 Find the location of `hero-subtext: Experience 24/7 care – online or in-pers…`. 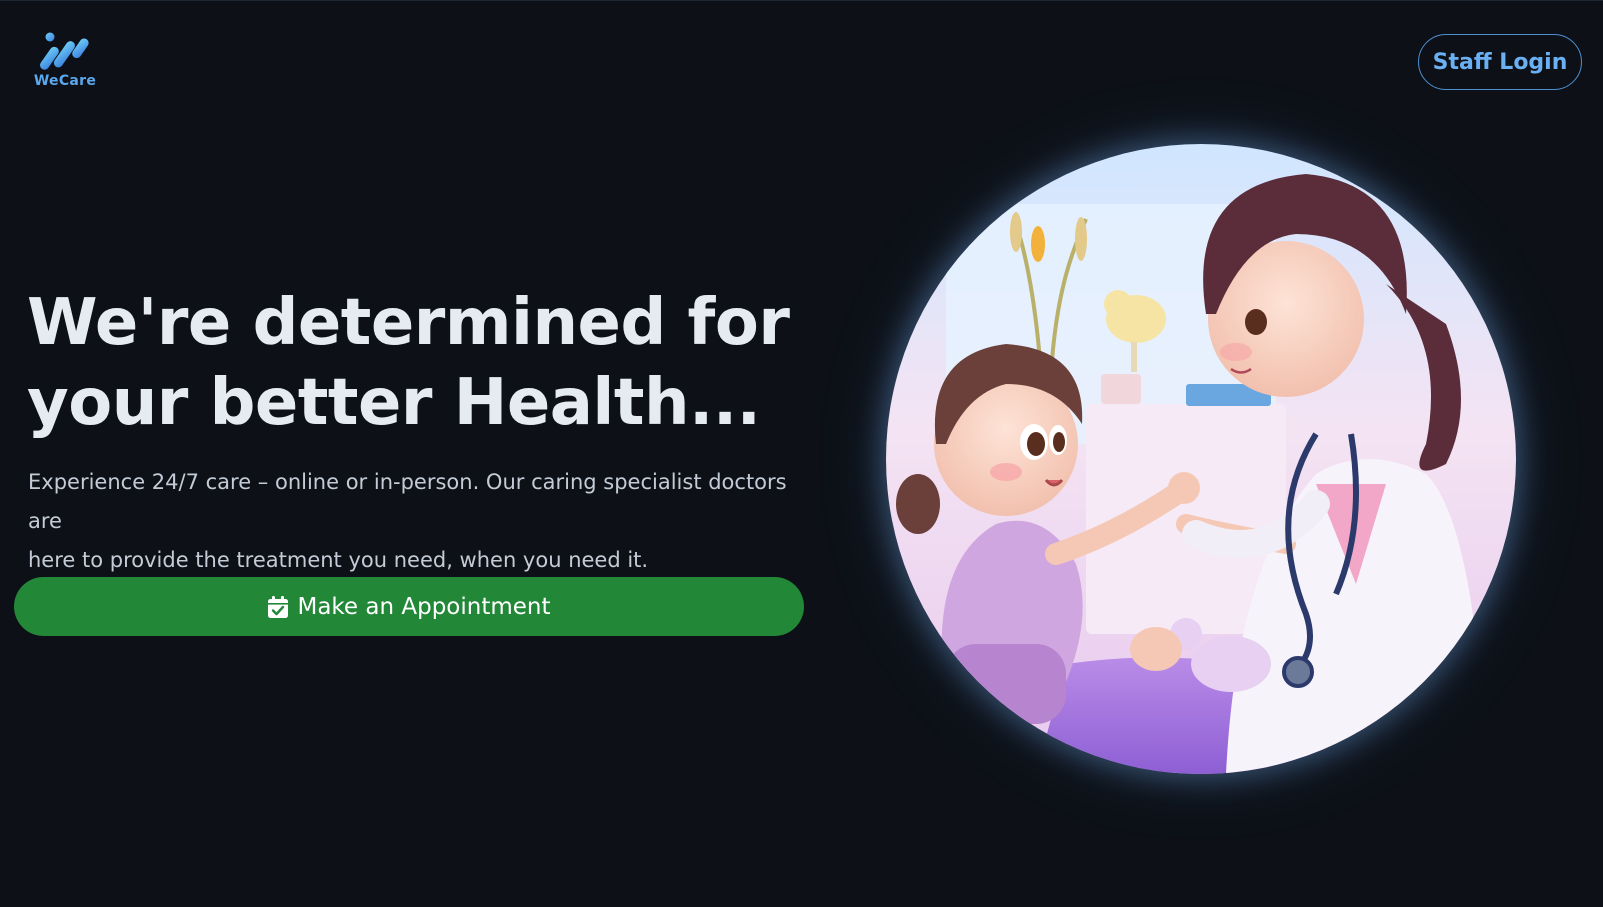

hero-subtext: Experience 24/7 care – online or in-pers… is located at coordinates (423, 521).